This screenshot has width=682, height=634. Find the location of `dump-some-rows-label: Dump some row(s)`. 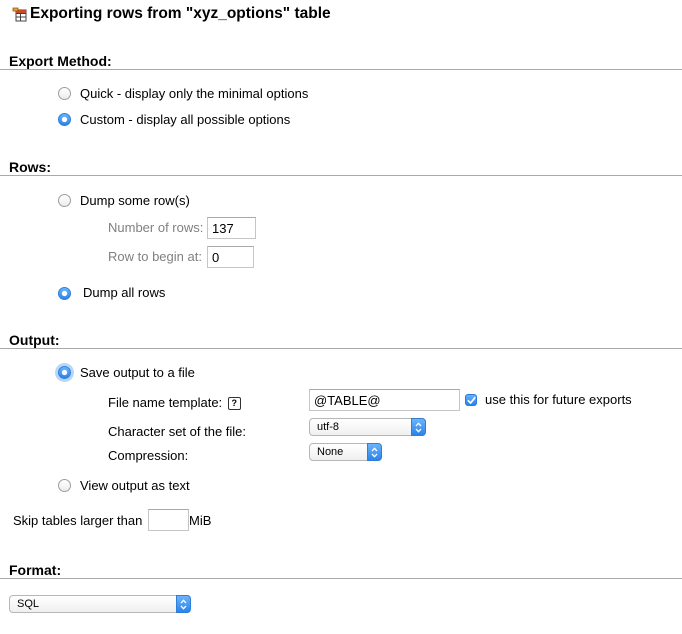

dump-some-rows-label: Dump some row(s) is located at coordinates (135, 200).